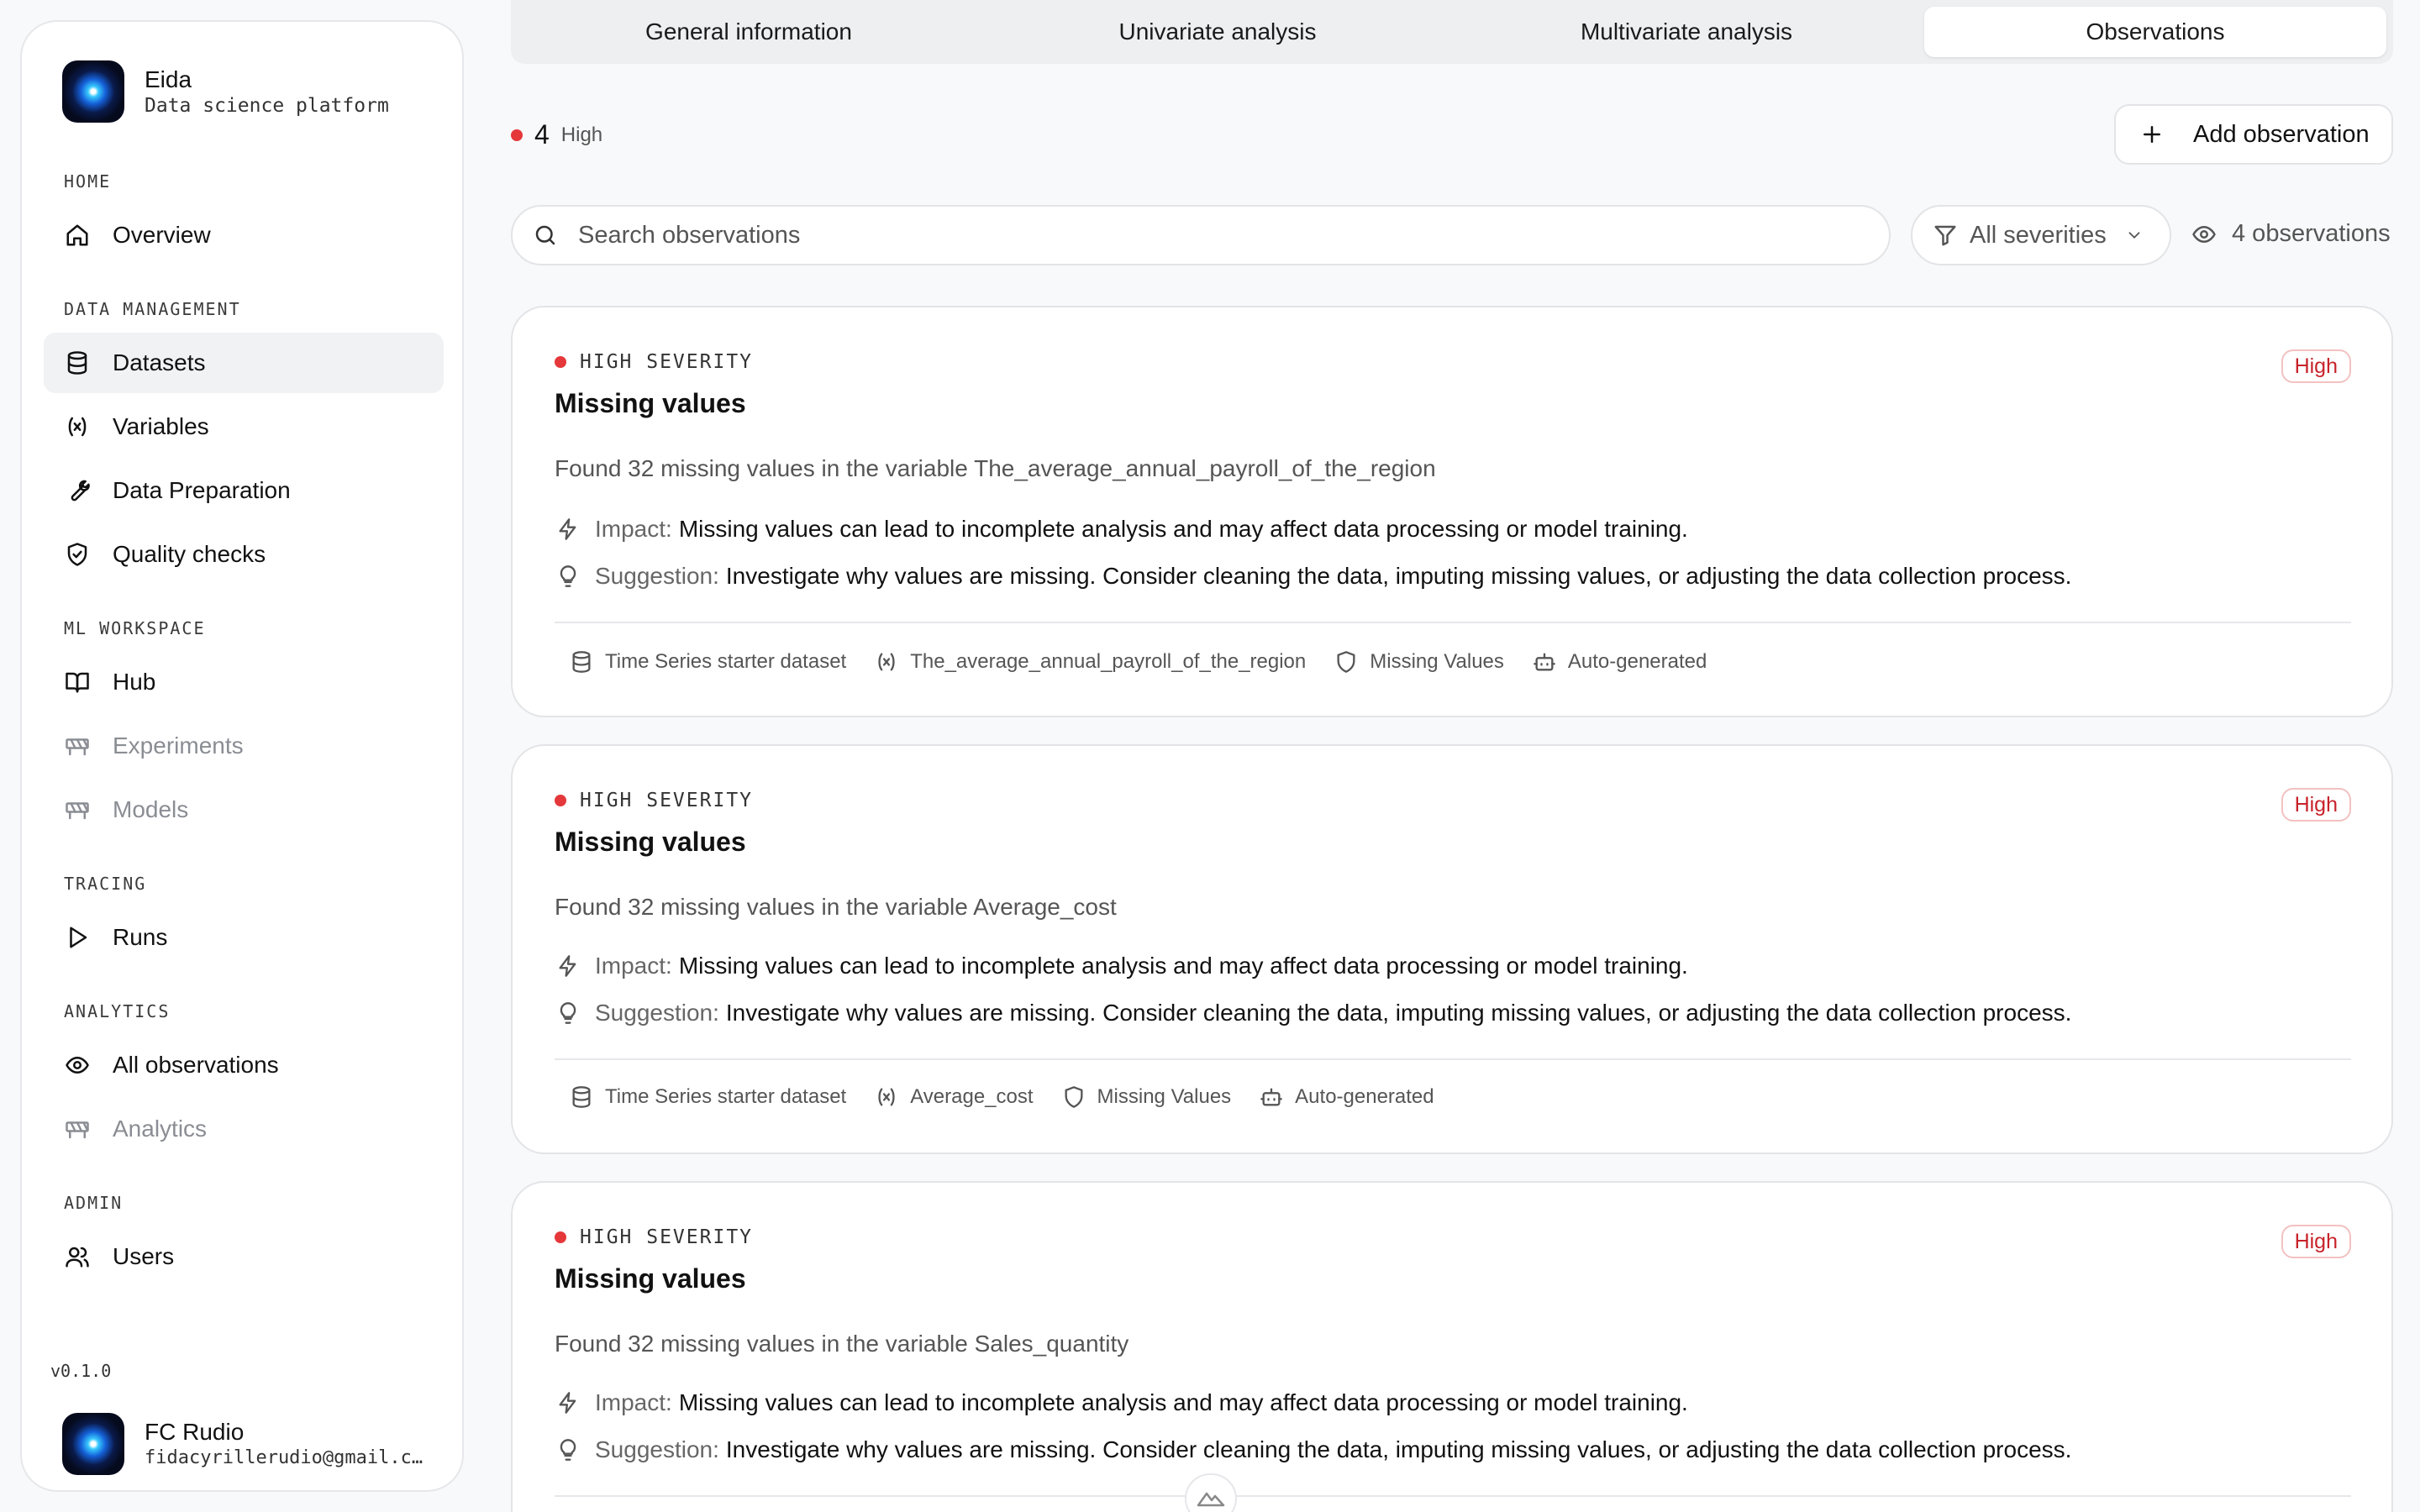 The image size is (2420, 1512). Describe the element at coordinates (2316, 366) in the screenshot. I see `status-badge: High` at that location.